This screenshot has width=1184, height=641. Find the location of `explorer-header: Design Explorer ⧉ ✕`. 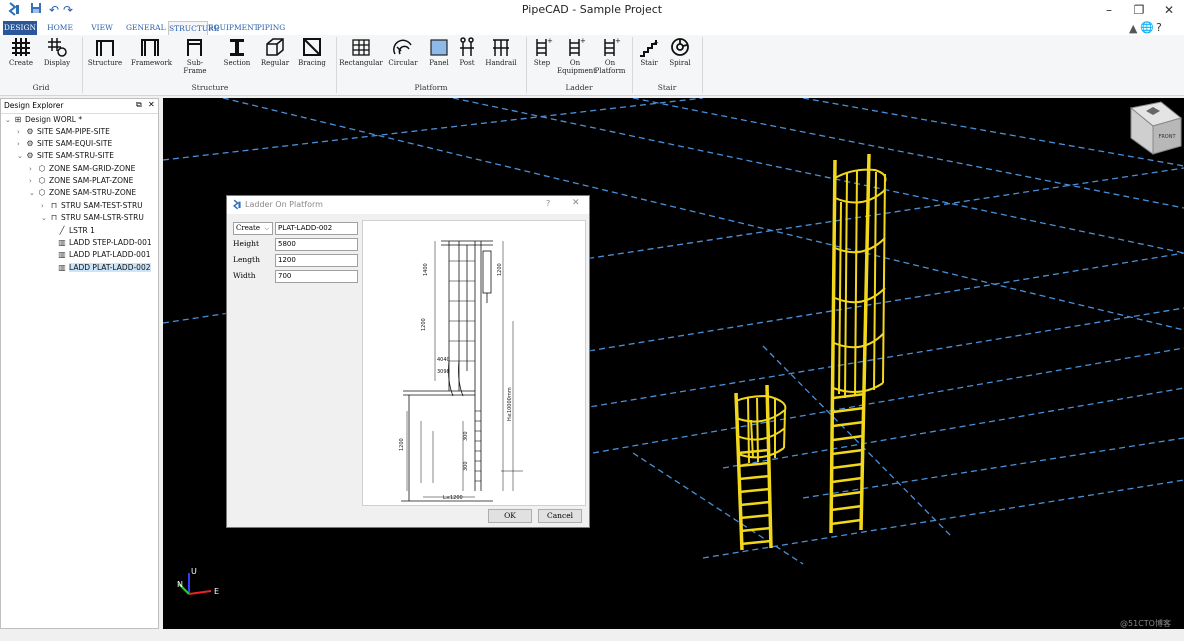

explorer-header: Design Explorer ⧉ ✕ is located at coordinates (79, 106).